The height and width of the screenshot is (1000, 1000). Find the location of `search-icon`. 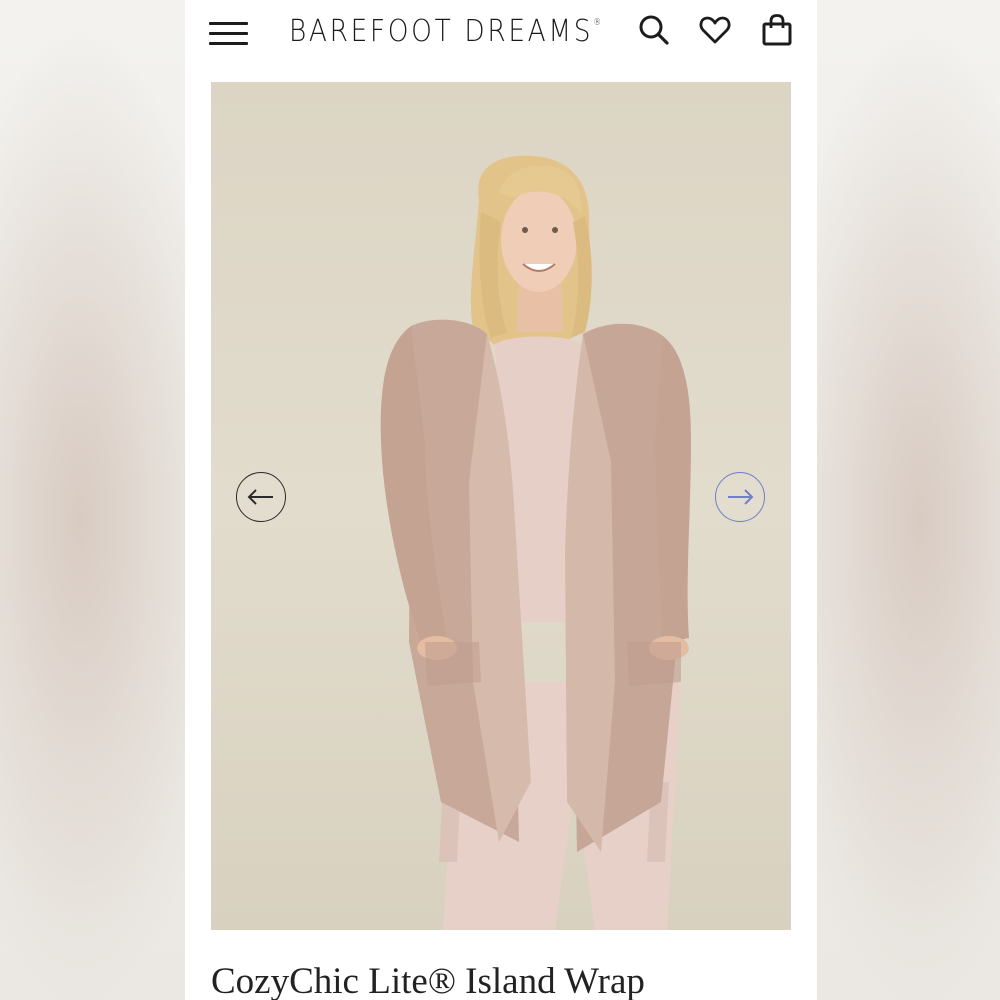

search-icon is located at coordinates (654, 30).